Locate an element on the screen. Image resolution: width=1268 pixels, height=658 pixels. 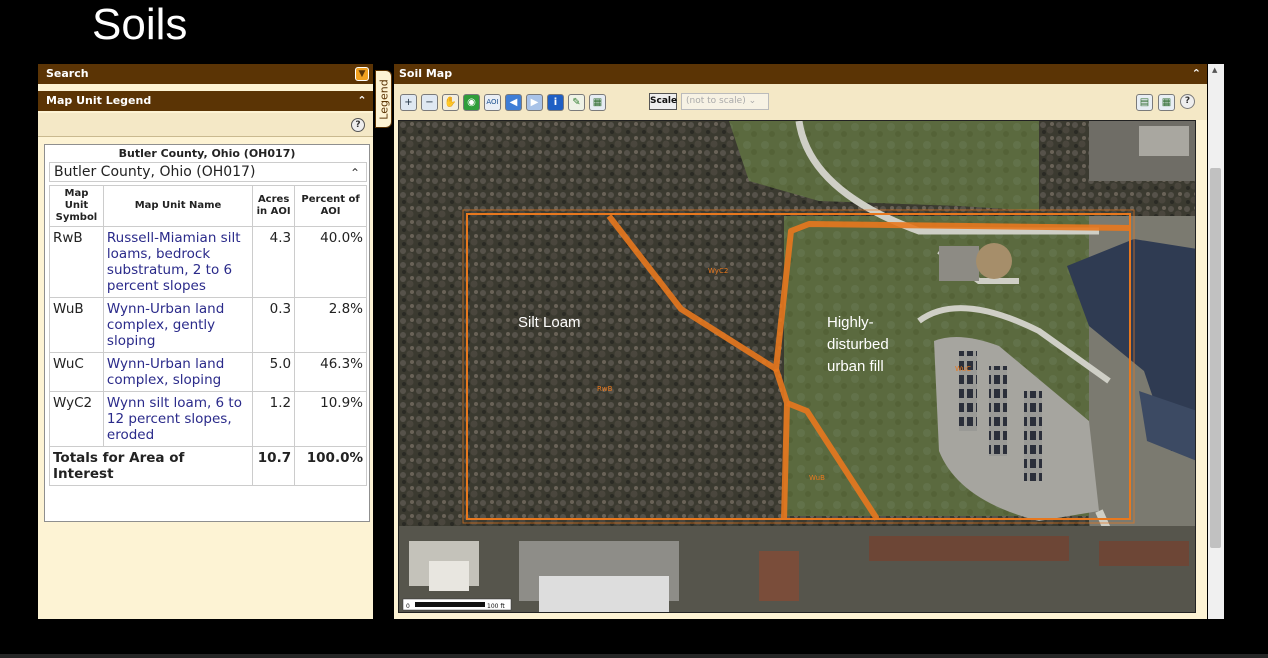
house is located at coordinates (779, 576).